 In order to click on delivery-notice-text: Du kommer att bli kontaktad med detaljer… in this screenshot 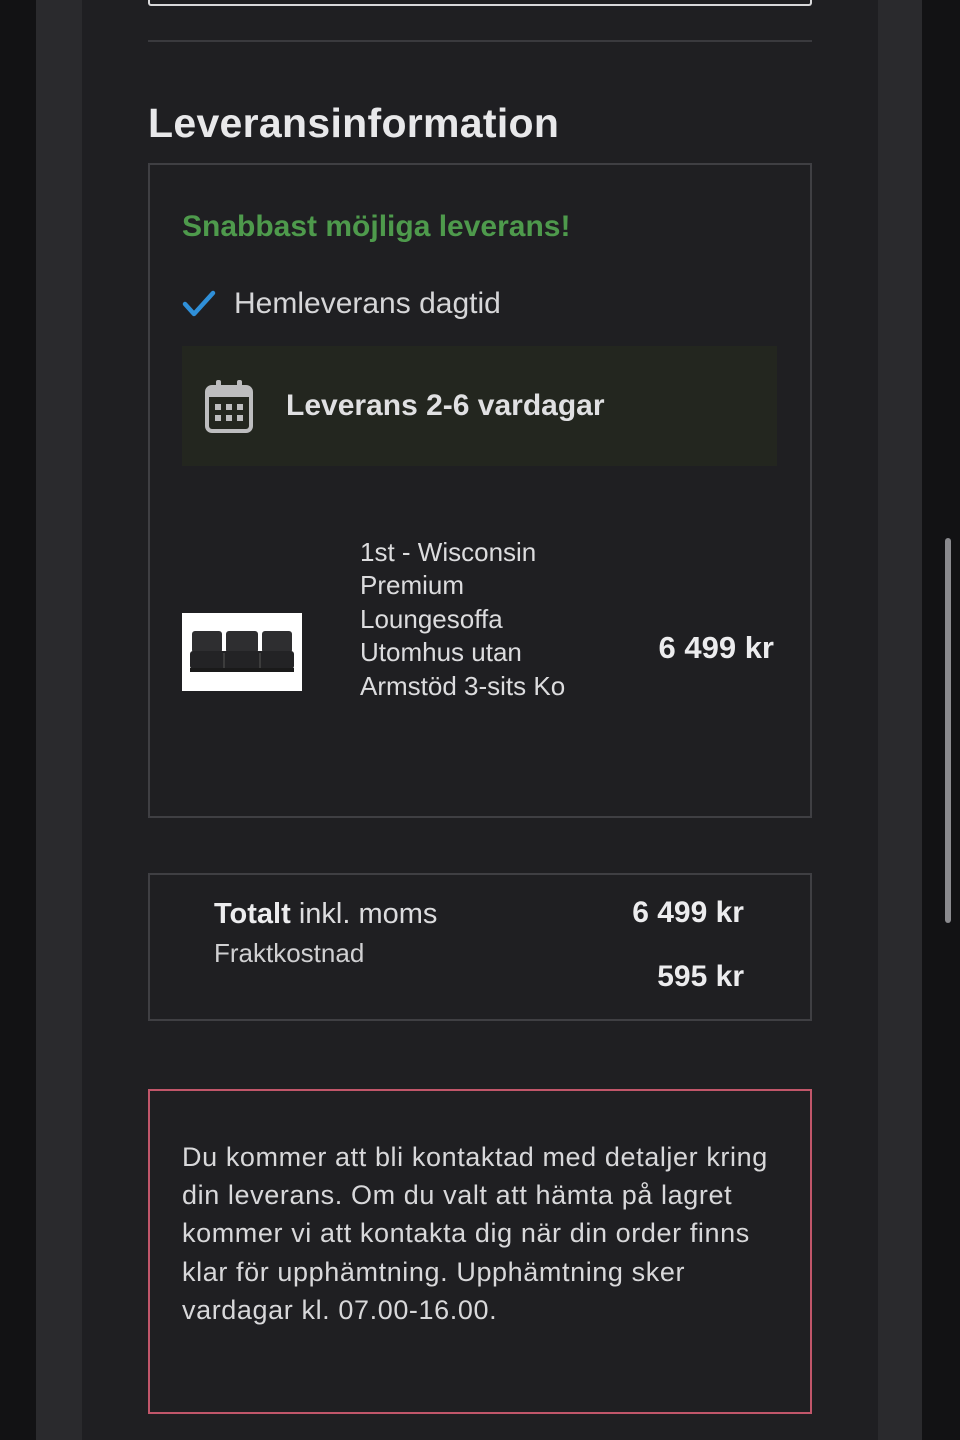, I will do `click(475, 1233)`.